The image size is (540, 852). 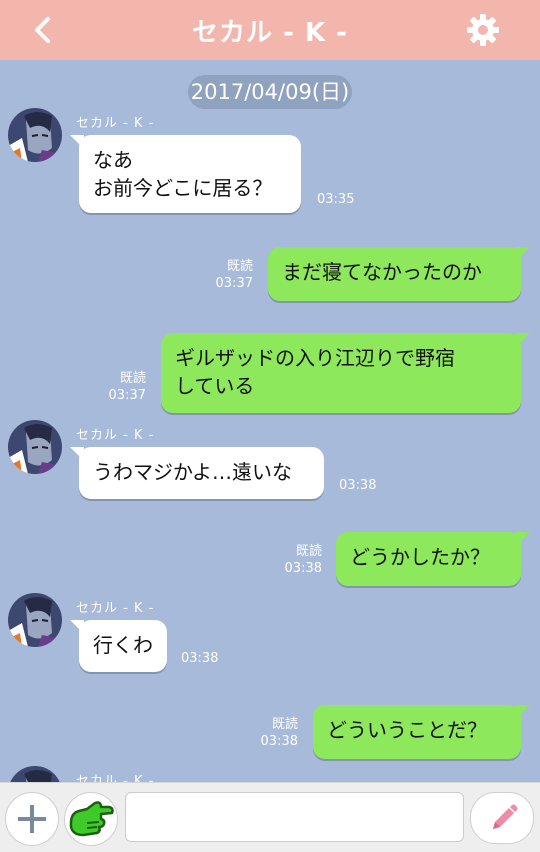 I want to click on app-header: セカル - K -, so click(x=270, y=30).